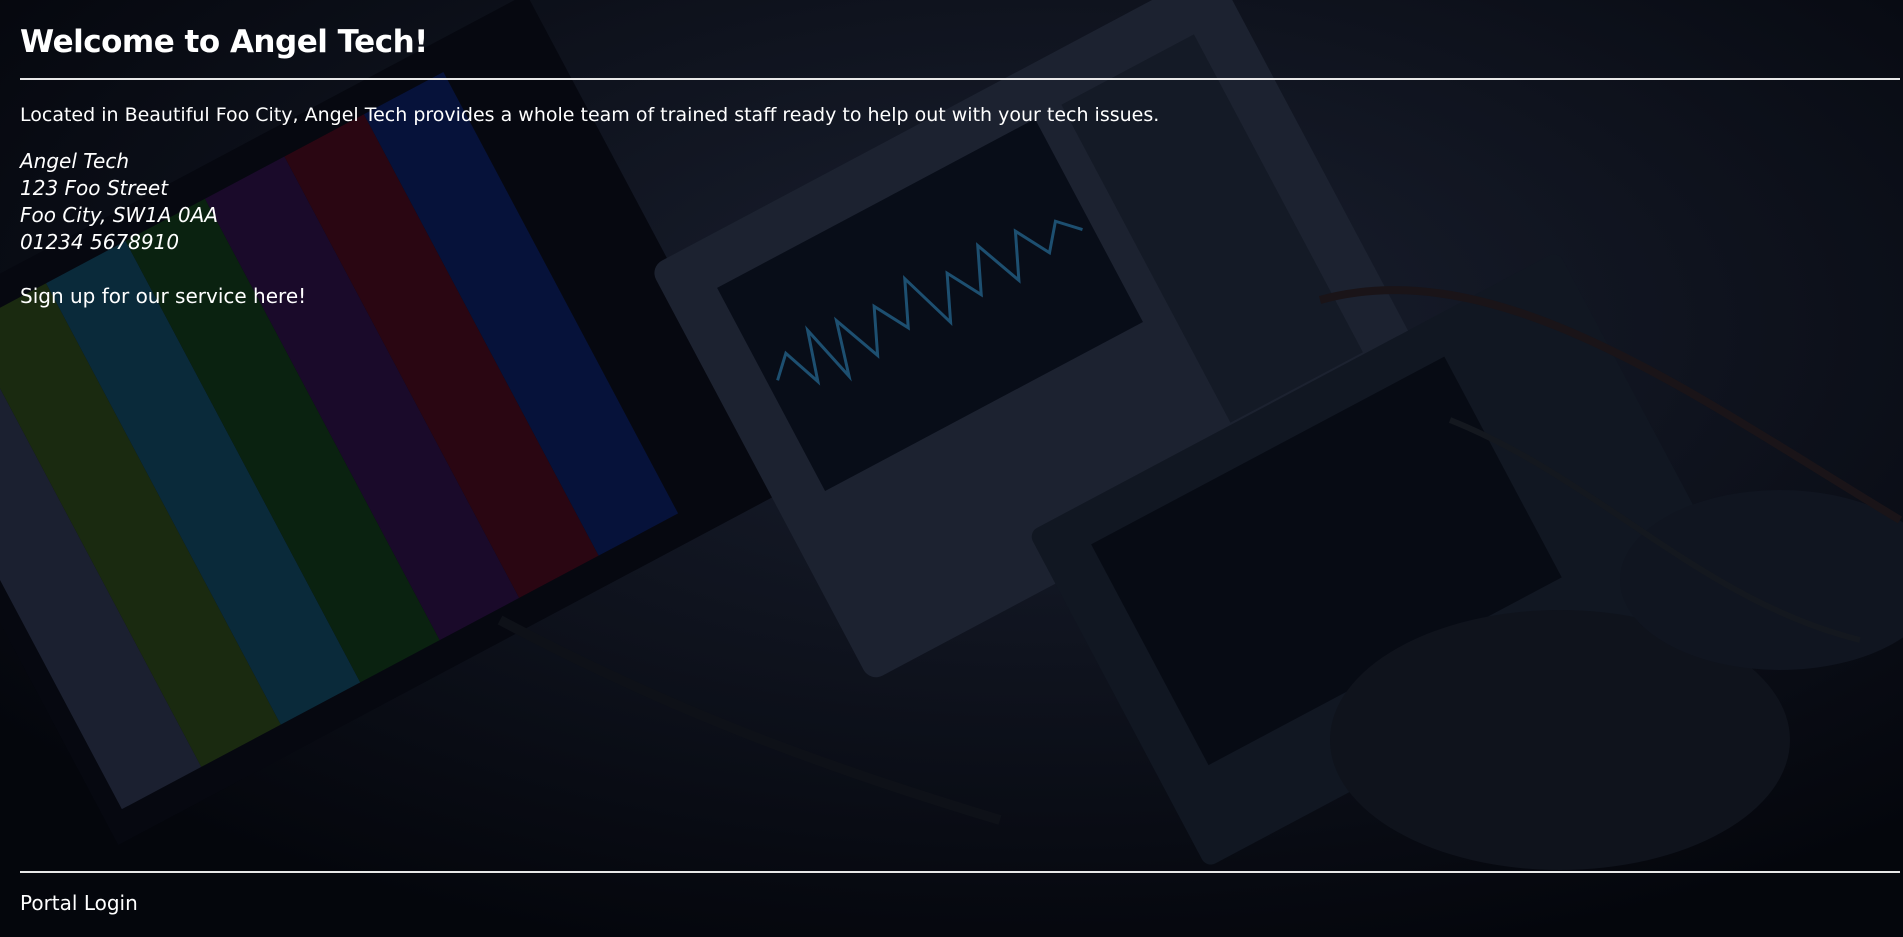  What do you see at coordinates (100, 242) in the screenshot?
I see `phone-number: 01234 5678910` at bounding box center [100, 242].